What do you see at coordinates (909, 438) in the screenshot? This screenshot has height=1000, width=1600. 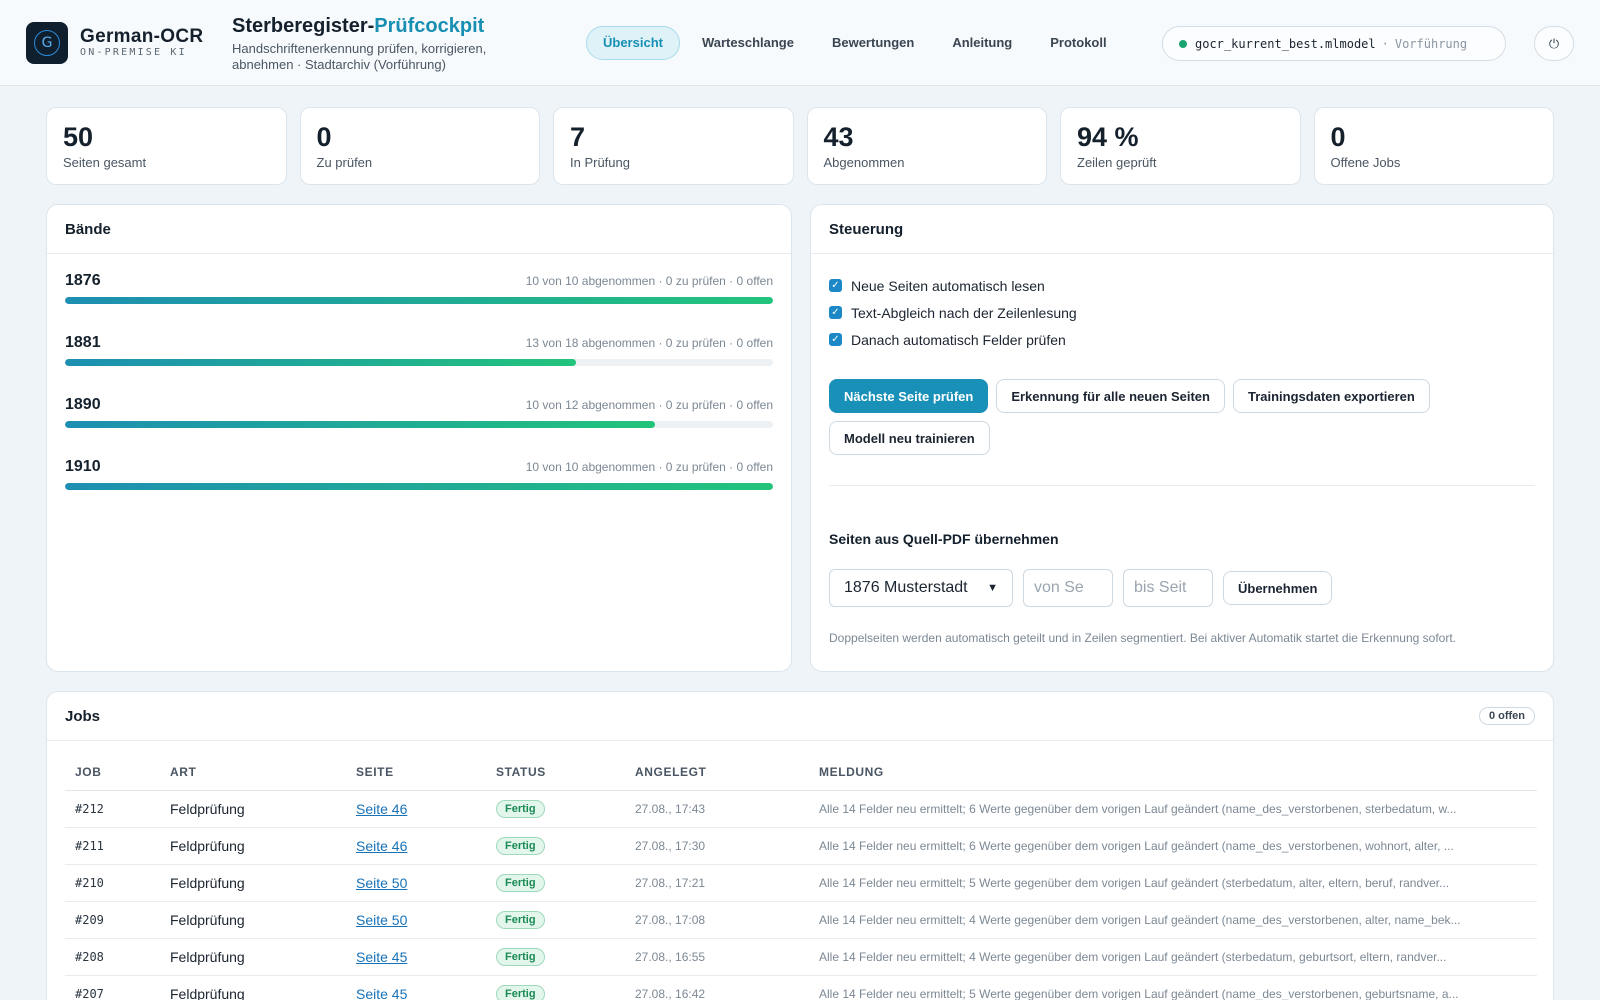 I see `retrain-model-button: Modell neu trainieren` at bounding box center [909, 438].